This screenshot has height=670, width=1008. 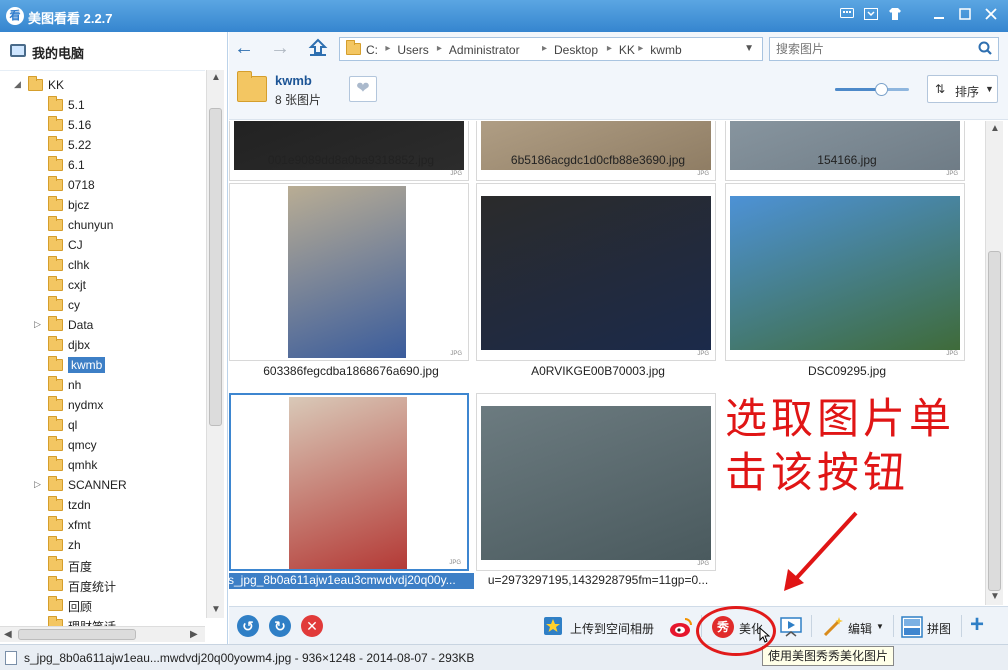 What do you see at coordinates (598, 372) in the screenshot?
I see `thumbnail-caption: A0RVIKGE00B70003.jpg` at bounding box center [598, 372].